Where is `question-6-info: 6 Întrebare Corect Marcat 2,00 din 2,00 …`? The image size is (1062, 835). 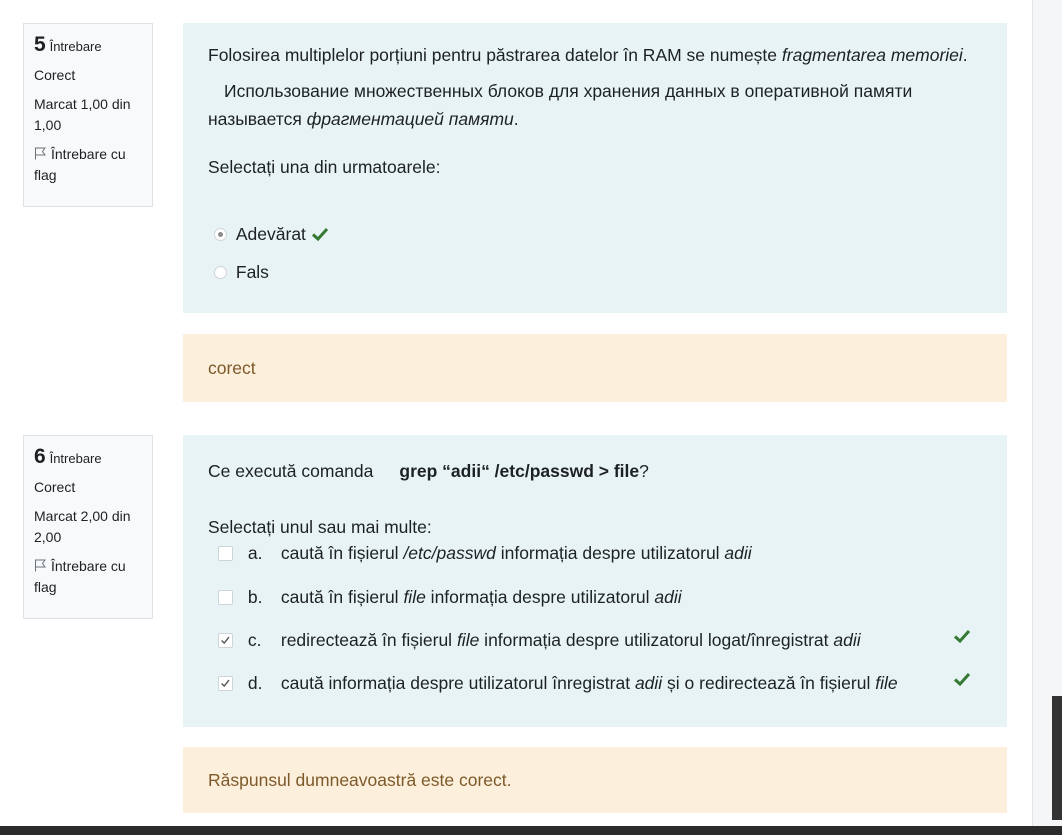 question-6-info: 6 Întrebare Corect Marcat 2,00 din 2,00 … is located at coordinates (88, 527).